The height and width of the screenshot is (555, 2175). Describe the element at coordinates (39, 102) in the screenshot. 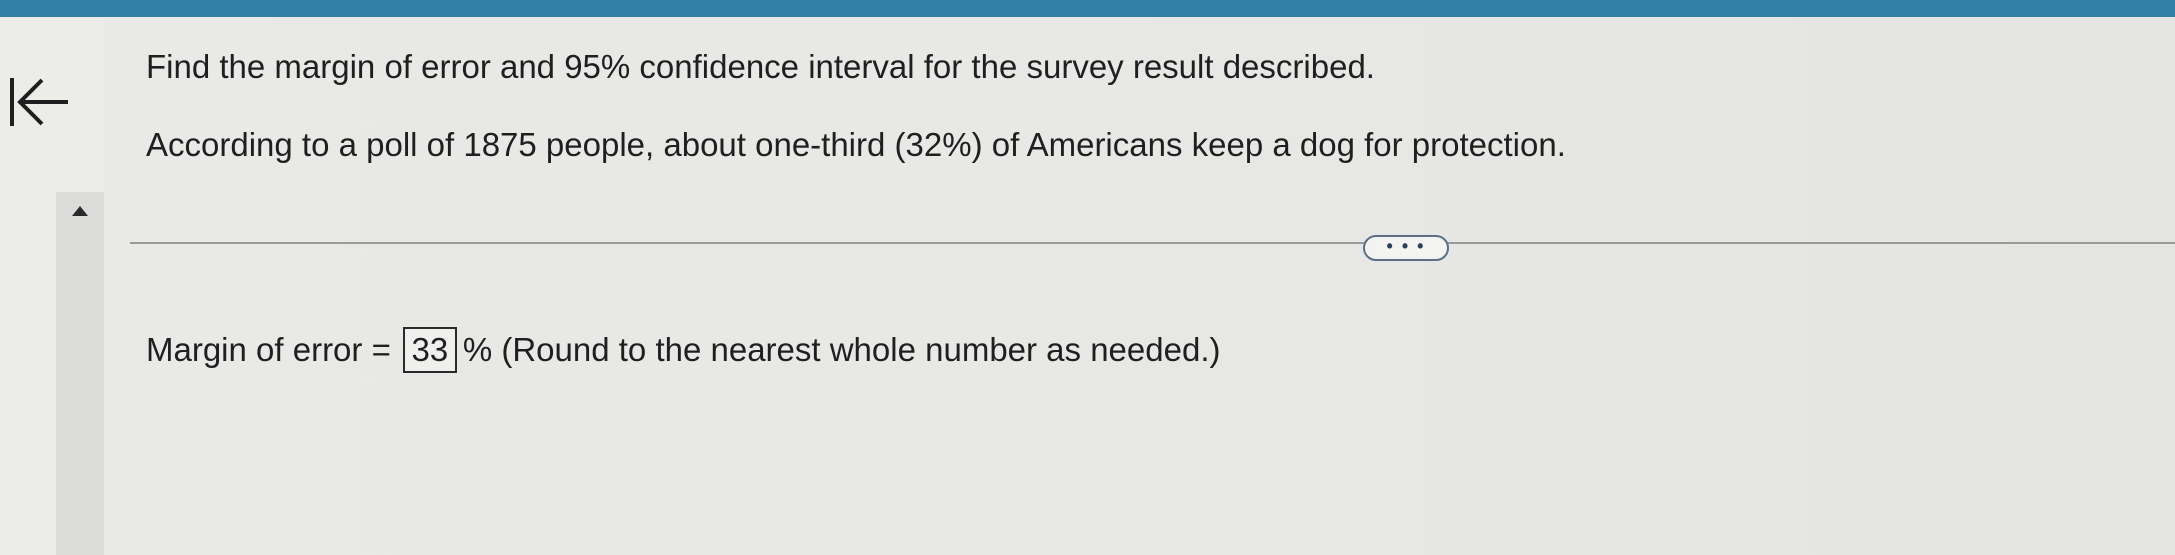

I see `back-to-start-icon` at that location.